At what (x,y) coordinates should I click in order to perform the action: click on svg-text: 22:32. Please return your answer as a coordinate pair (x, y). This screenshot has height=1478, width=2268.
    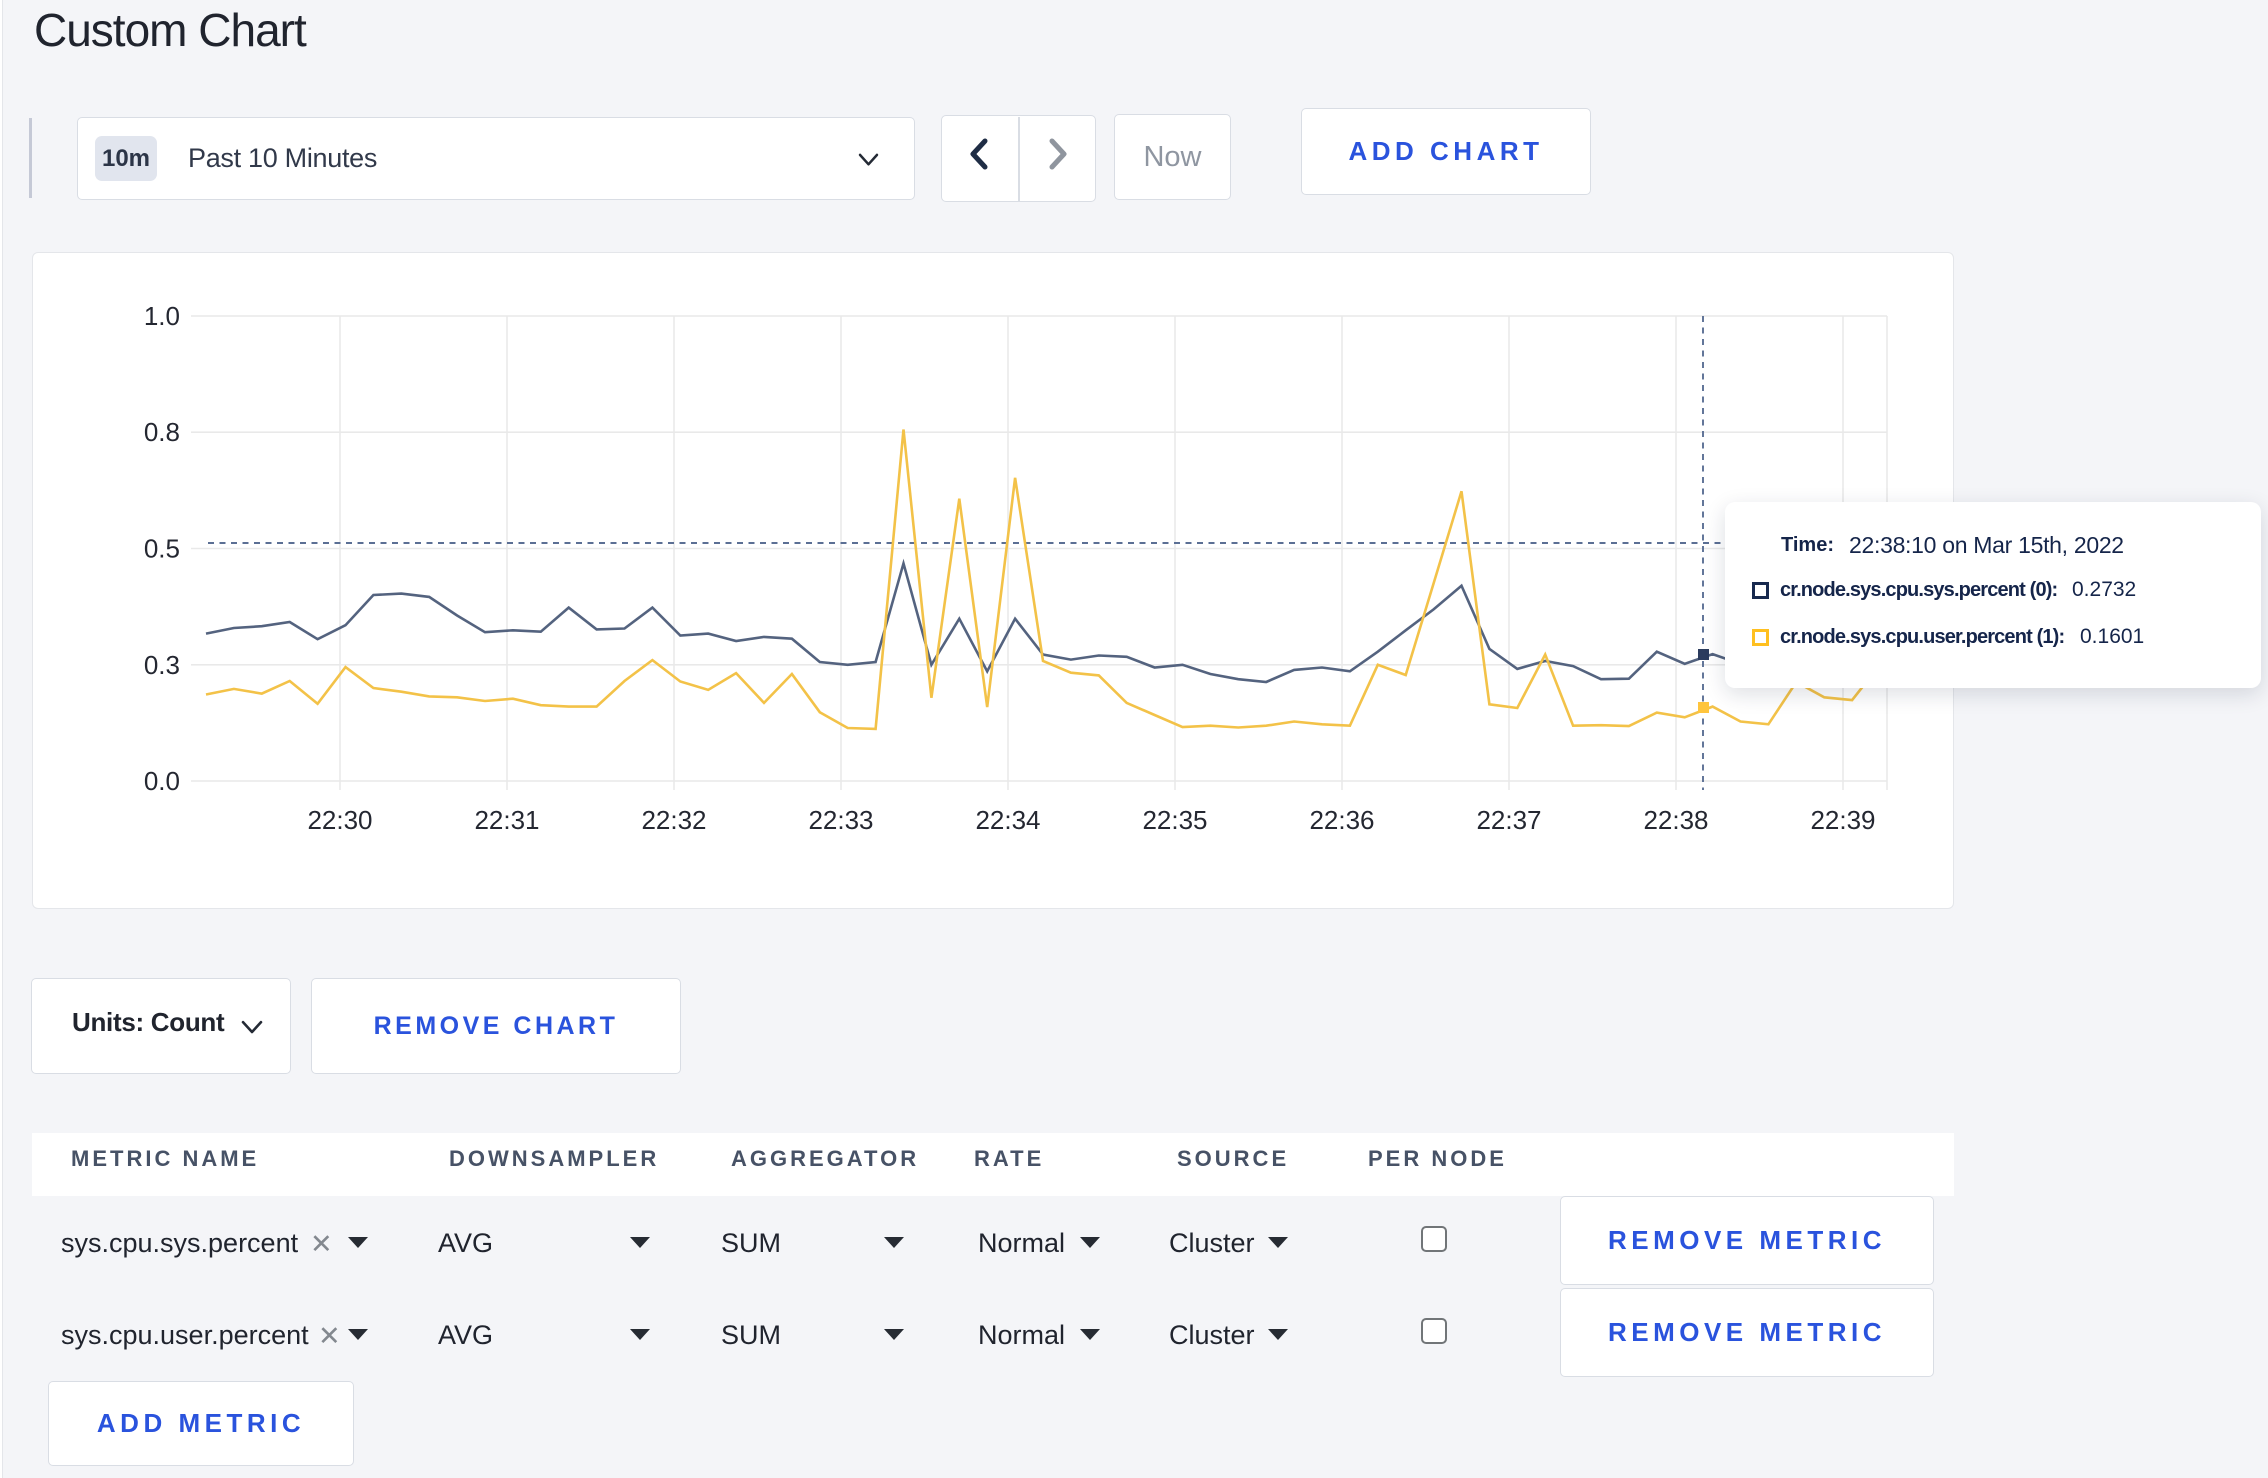
    Looking at the image, I should click on (673, 820).